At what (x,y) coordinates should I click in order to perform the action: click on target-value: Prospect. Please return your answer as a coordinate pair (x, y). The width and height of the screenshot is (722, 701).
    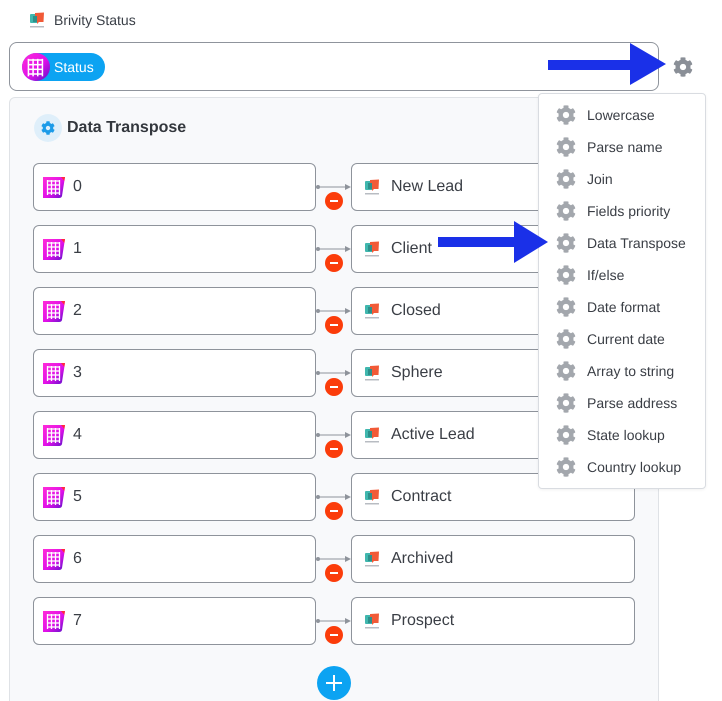
    Looking at the image, I should click on (422, 621).